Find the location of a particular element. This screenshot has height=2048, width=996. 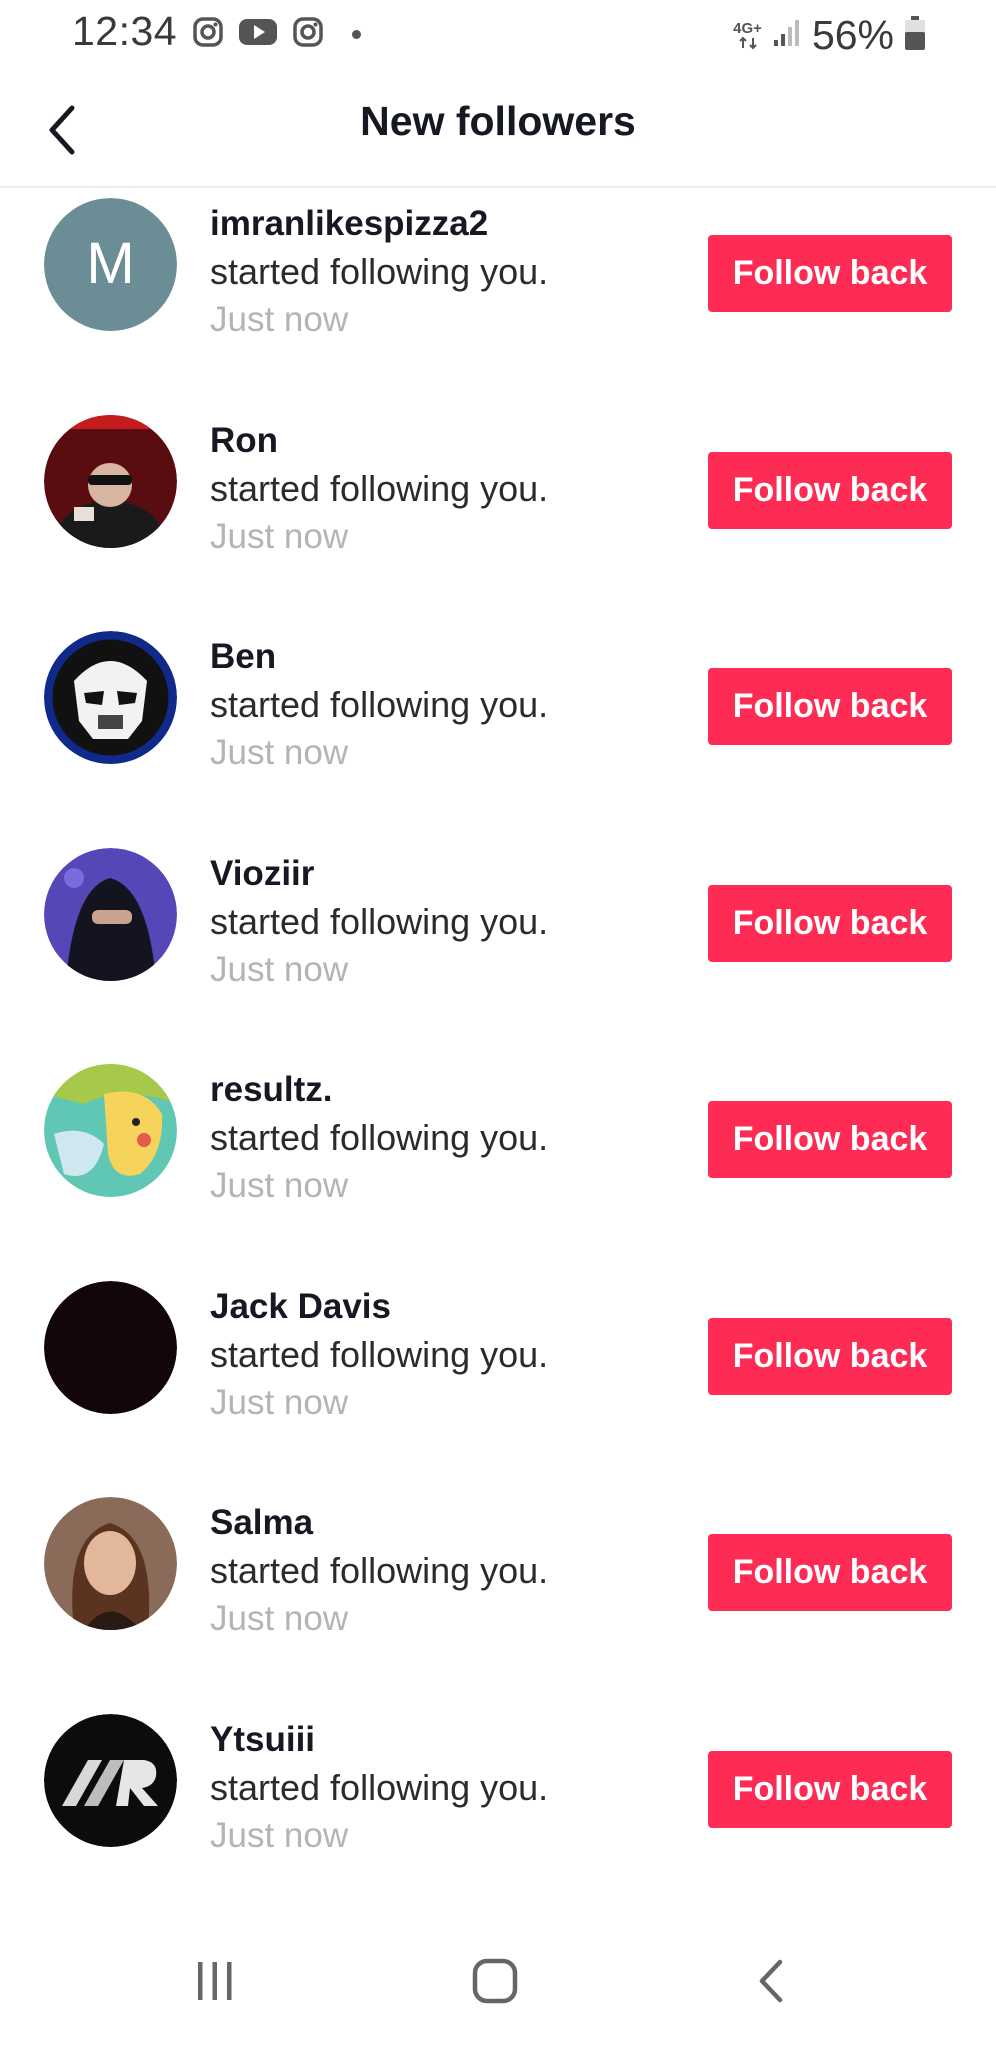

home-icon is located at coordinates (495, 1984).